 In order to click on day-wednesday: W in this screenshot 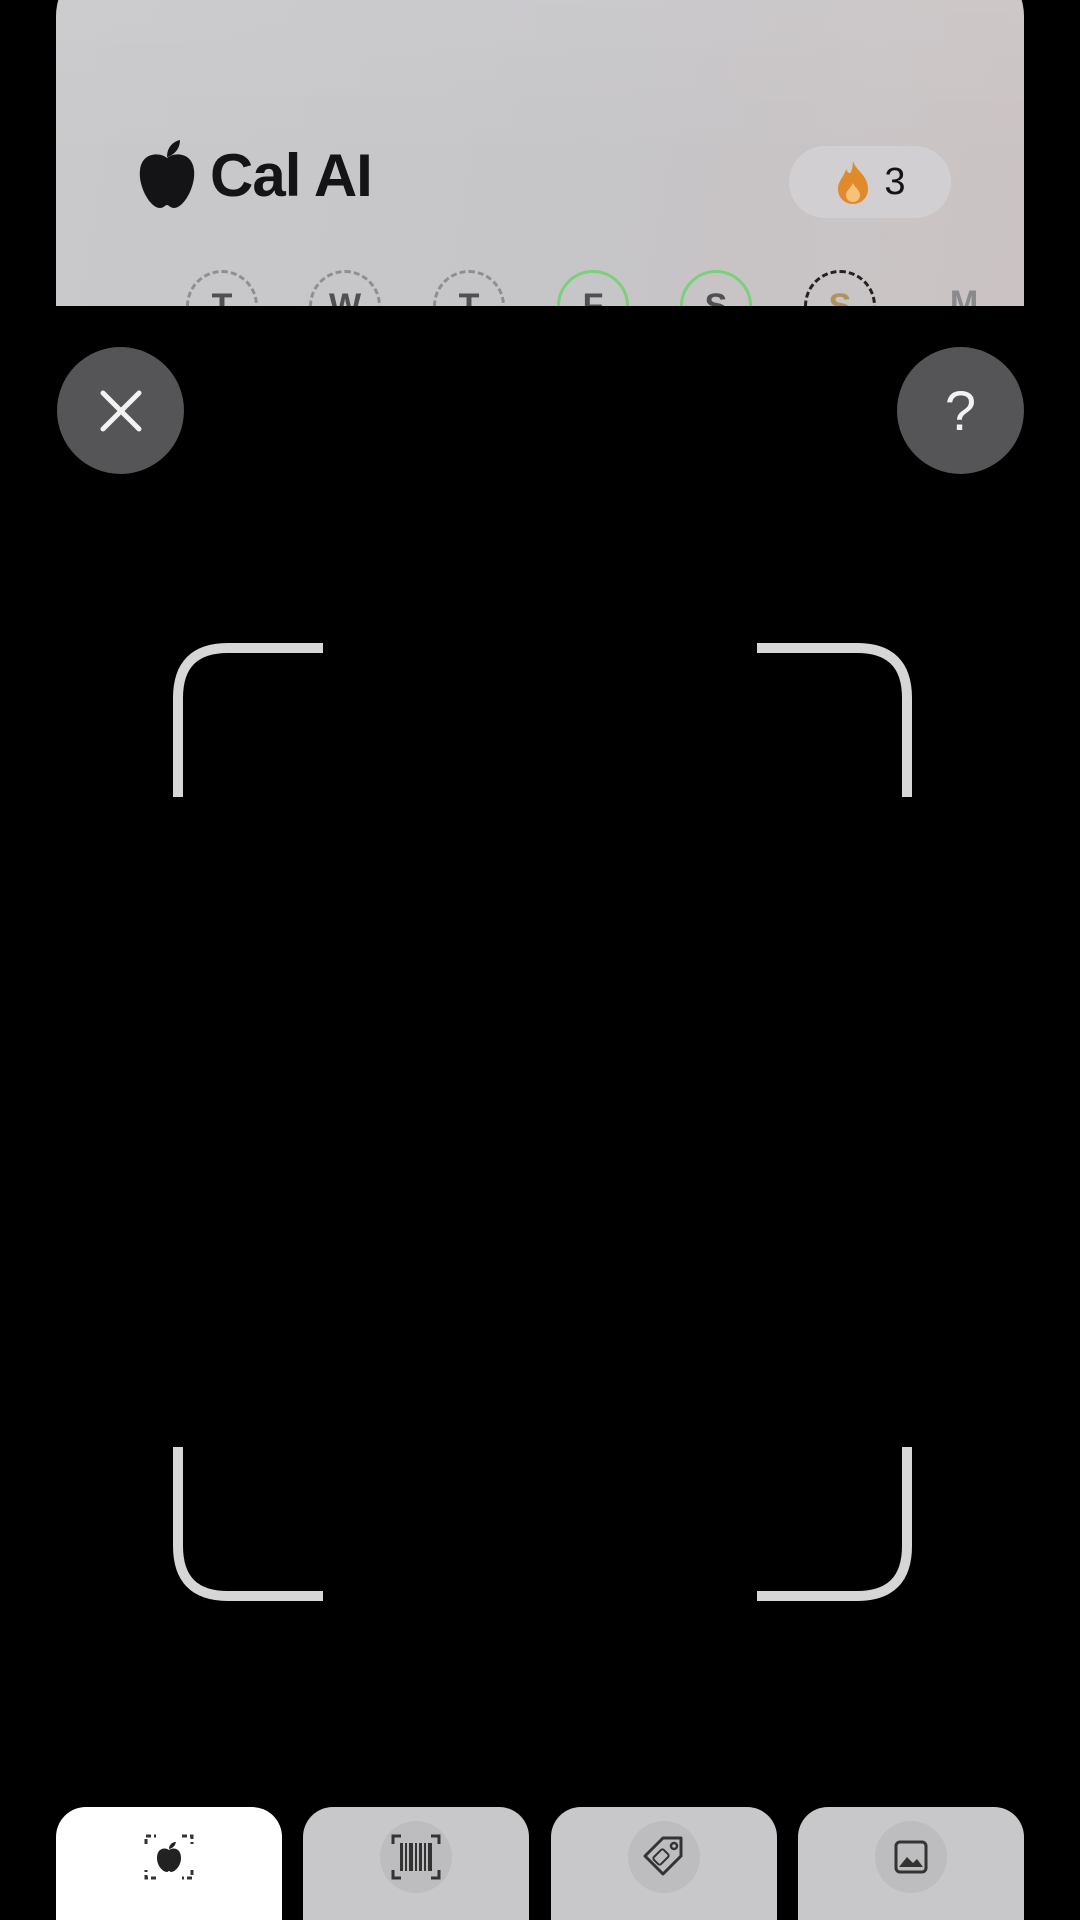, I will do `click(345, 288)`.